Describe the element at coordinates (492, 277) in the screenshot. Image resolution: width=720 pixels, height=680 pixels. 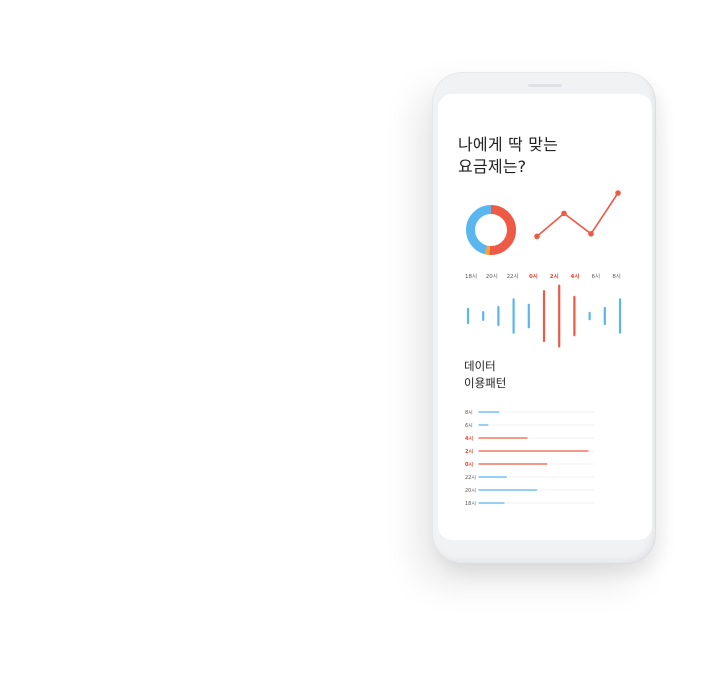
I see `time-label: 20시` at that location.